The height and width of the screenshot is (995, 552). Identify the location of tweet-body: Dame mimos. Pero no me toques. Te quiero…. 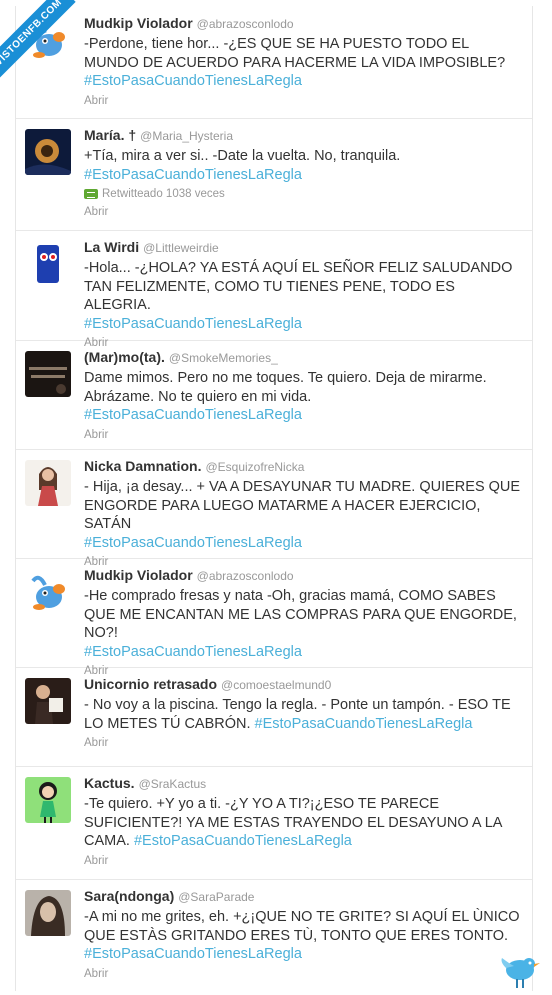
(285, 387).